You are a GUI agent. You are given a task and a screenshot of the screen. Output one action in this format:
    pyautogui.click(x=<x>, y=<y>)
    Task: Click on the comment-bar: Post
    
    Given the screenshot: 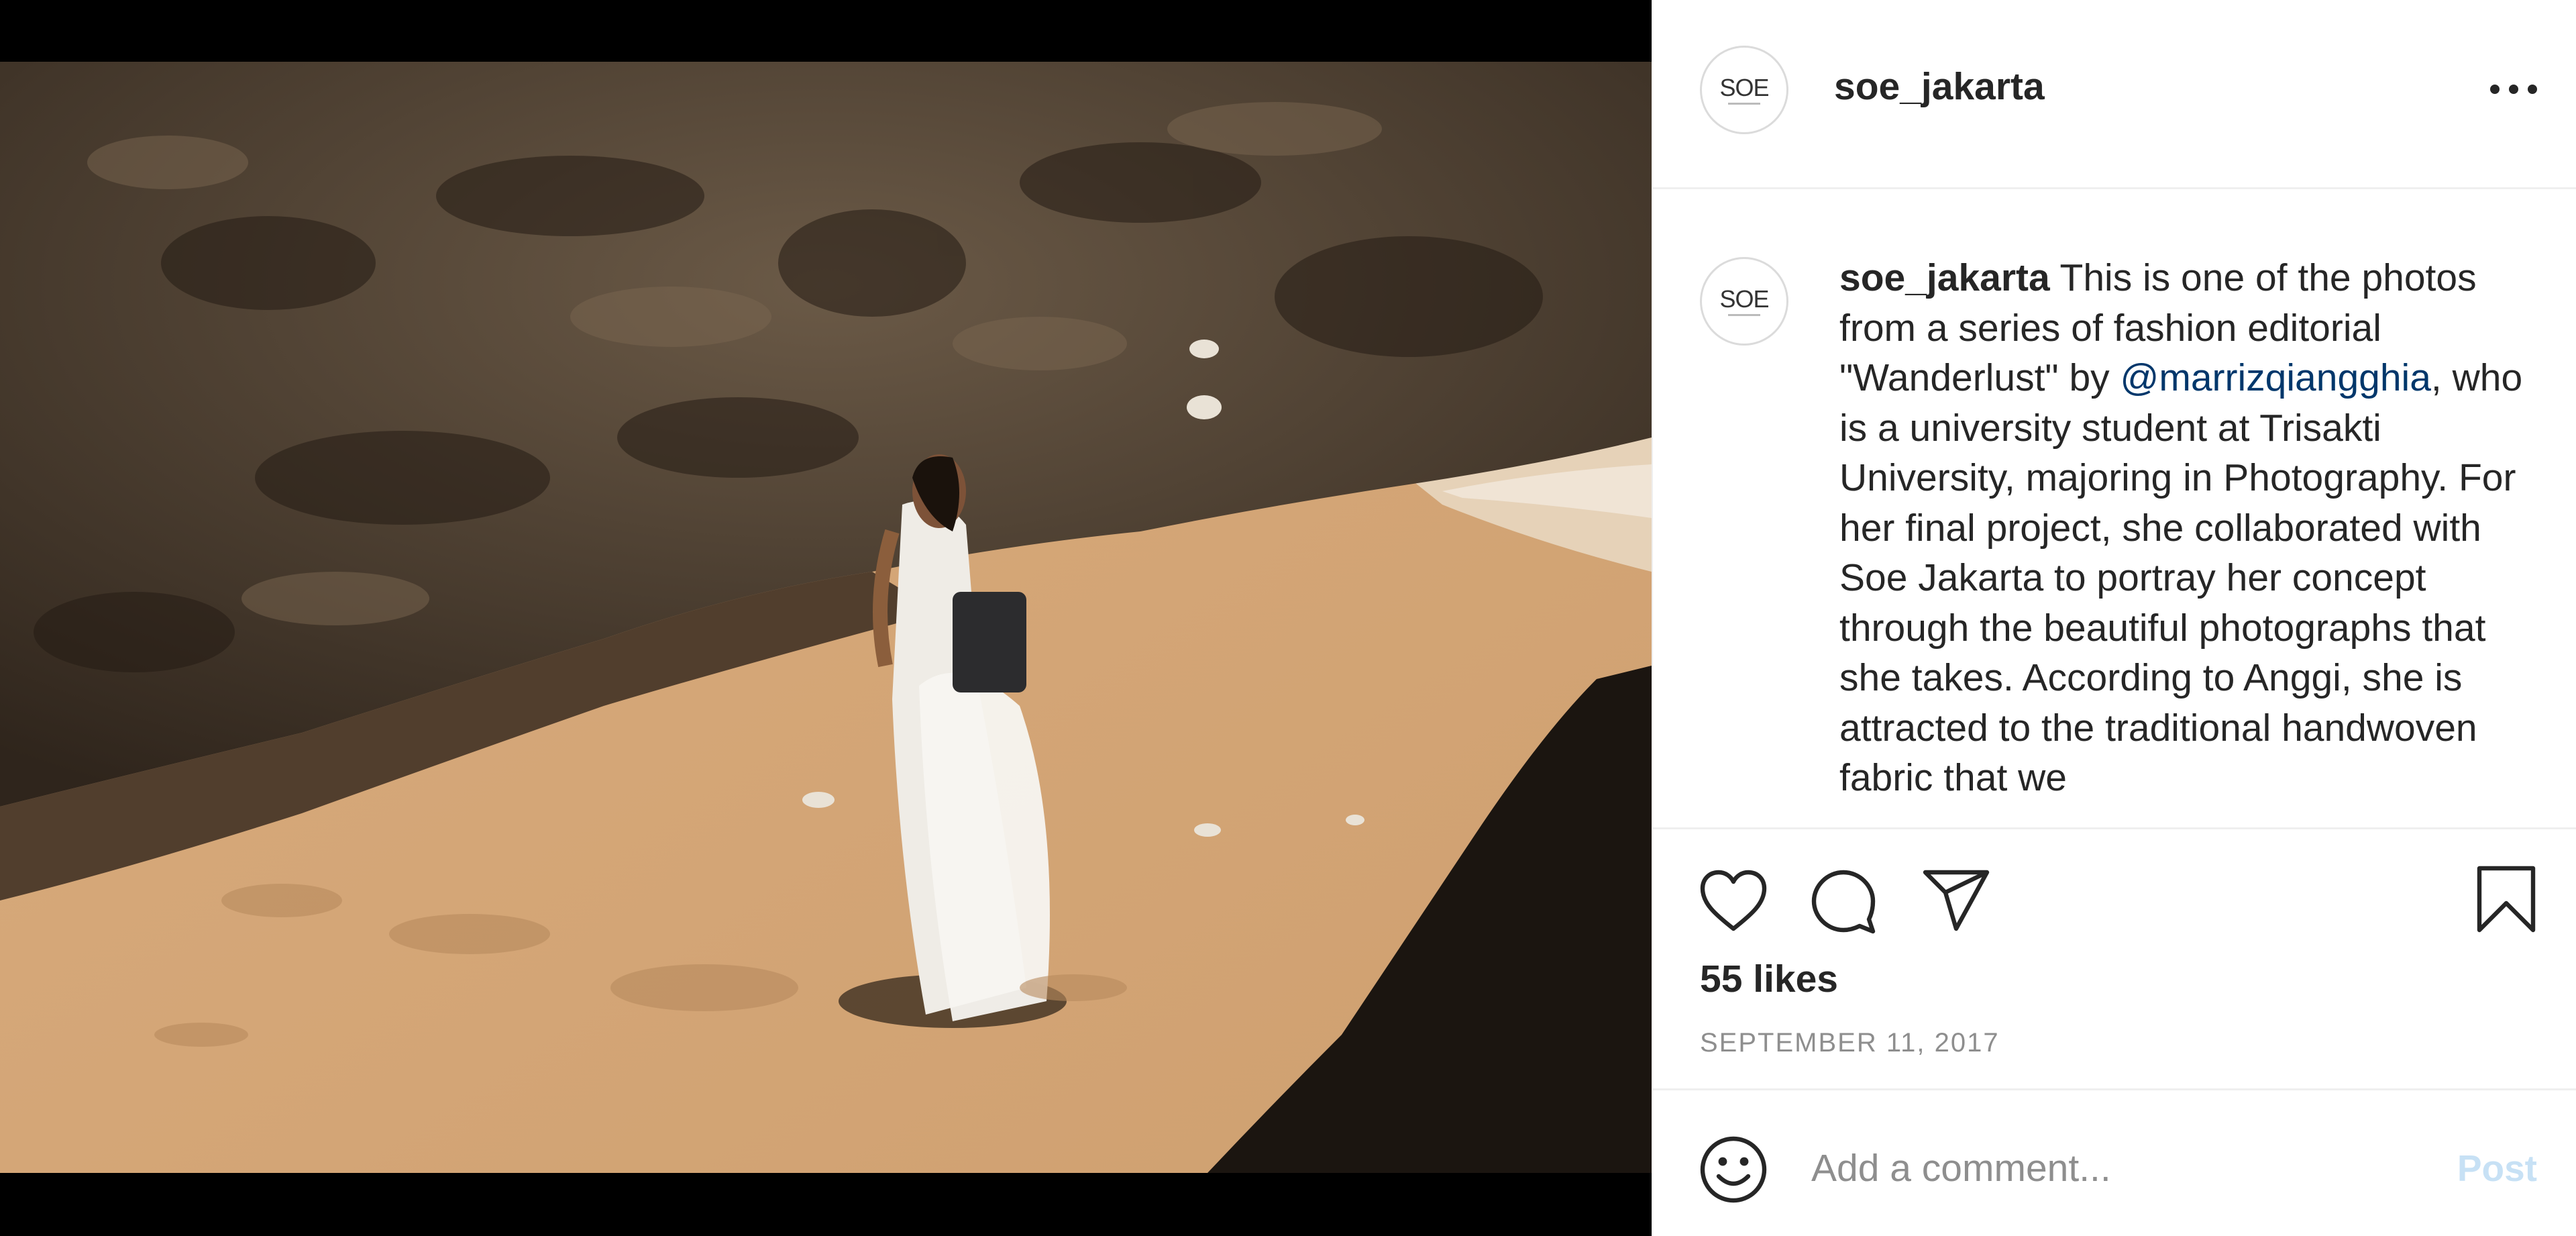 What is the action you would take?
    pyautogui.click(x=2114, y=1163)
    